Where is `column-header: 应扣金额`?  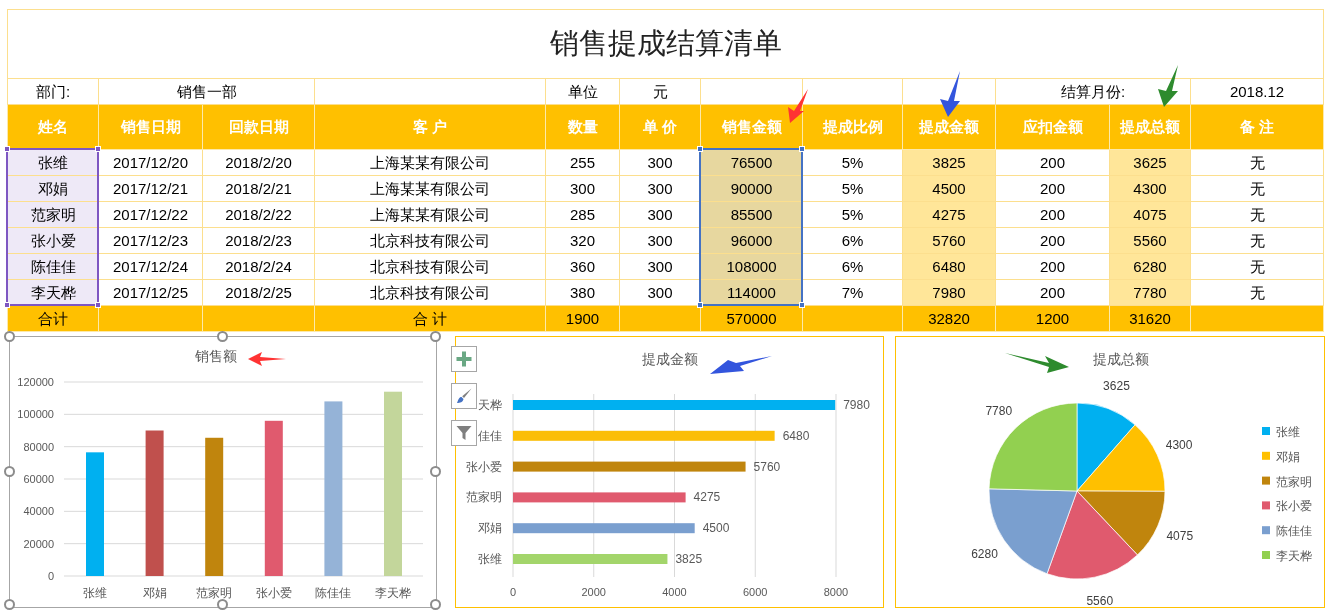
column-header: 应扣金额 is located at coordinates (1052, 127).